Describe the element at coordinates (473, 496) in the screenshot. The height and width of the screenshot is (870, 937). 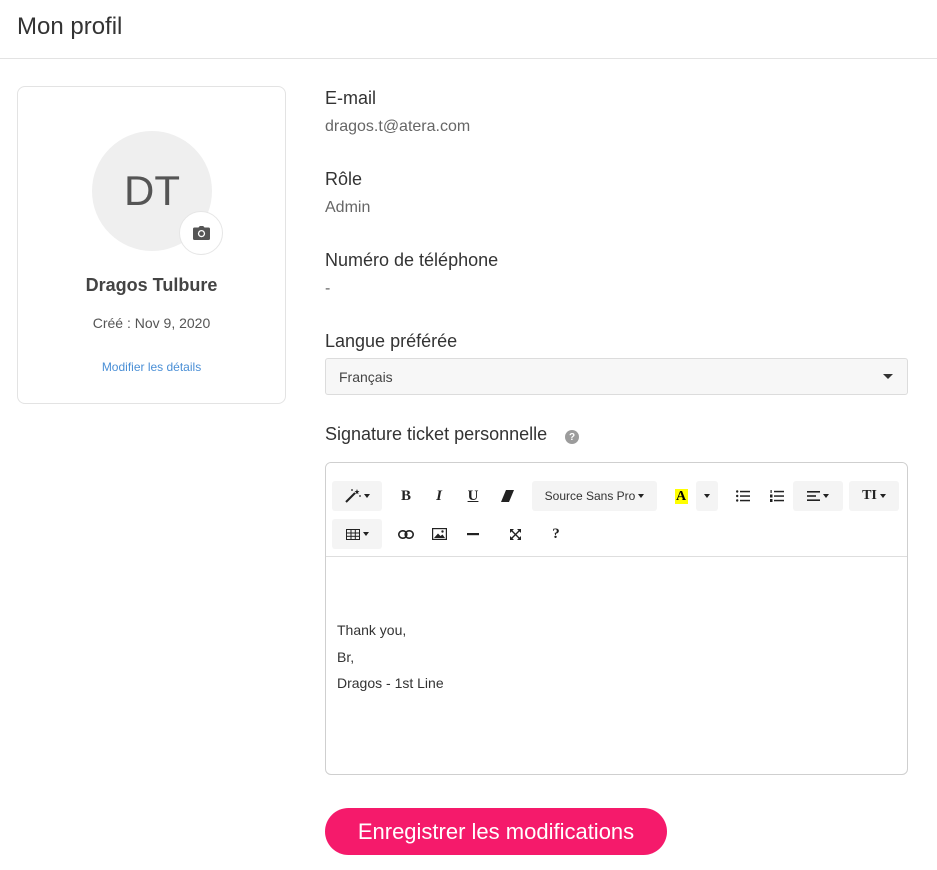
I see `underline-button: U` at that location.